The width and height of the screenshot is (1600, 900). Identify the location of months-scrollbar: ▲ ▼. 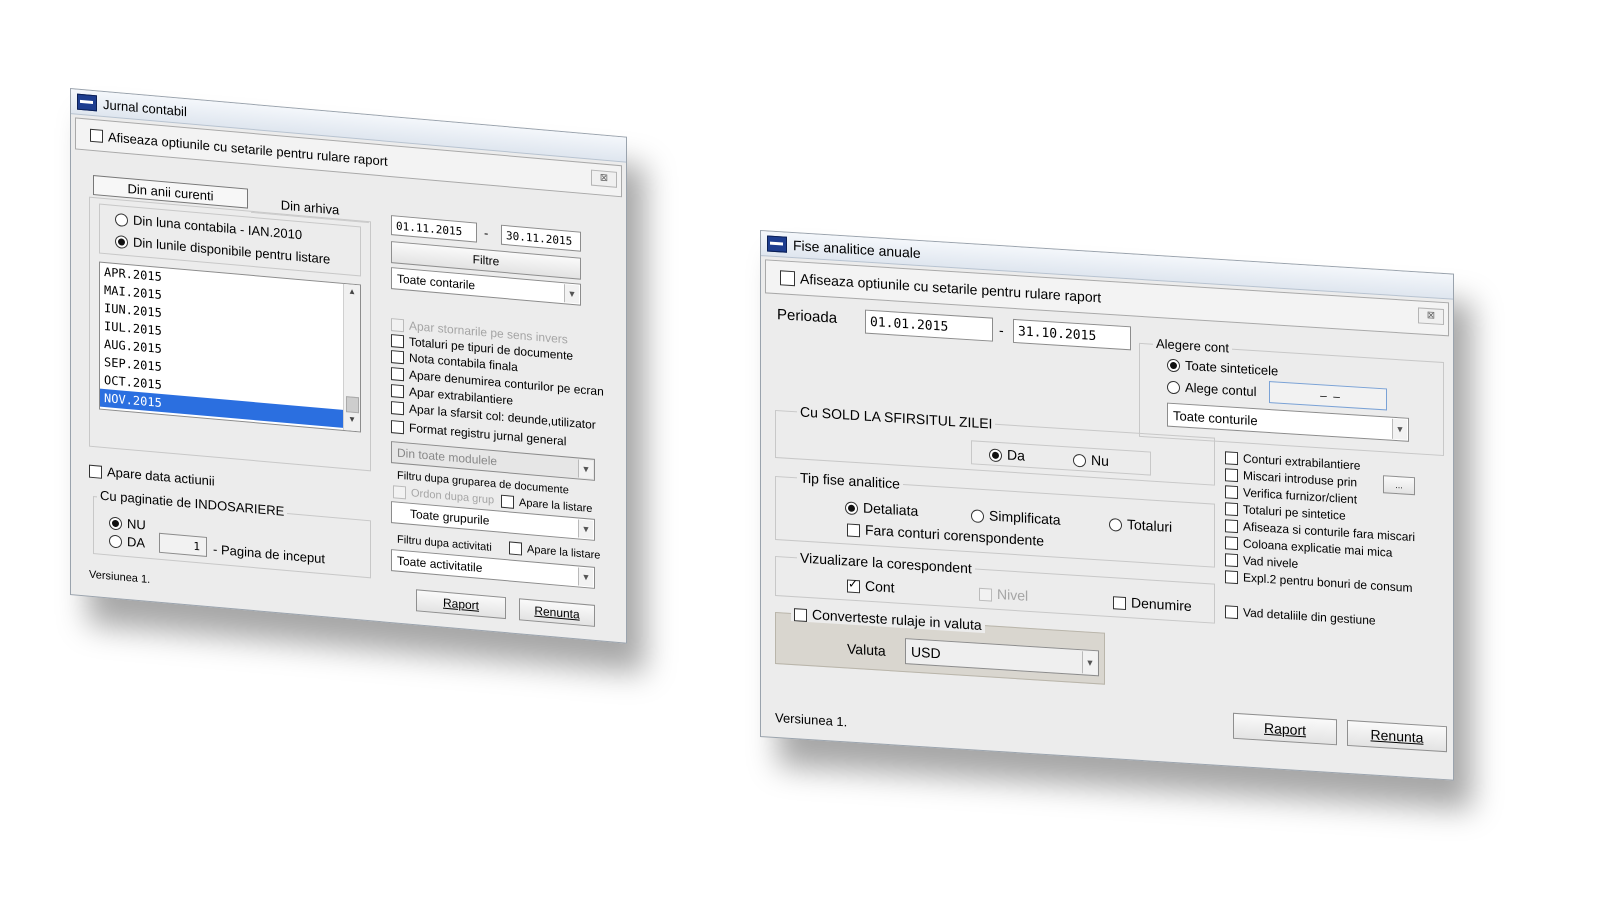
(351, 357).